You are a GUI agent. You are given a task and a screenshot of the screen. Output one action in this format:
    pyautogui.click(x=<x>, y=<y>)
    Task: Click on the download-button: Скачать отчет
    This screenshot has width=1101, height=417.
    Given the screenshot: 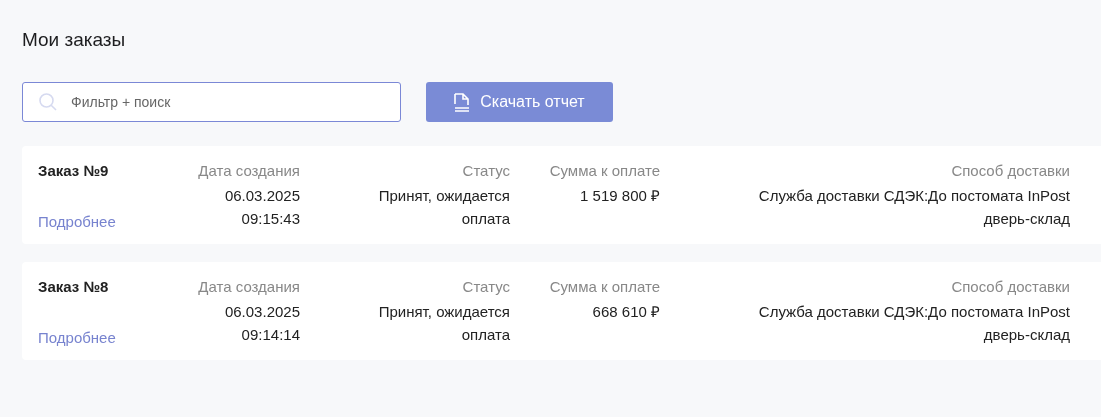 What is the action you would take?
    pyautogui.click(x=519, y=102)
    